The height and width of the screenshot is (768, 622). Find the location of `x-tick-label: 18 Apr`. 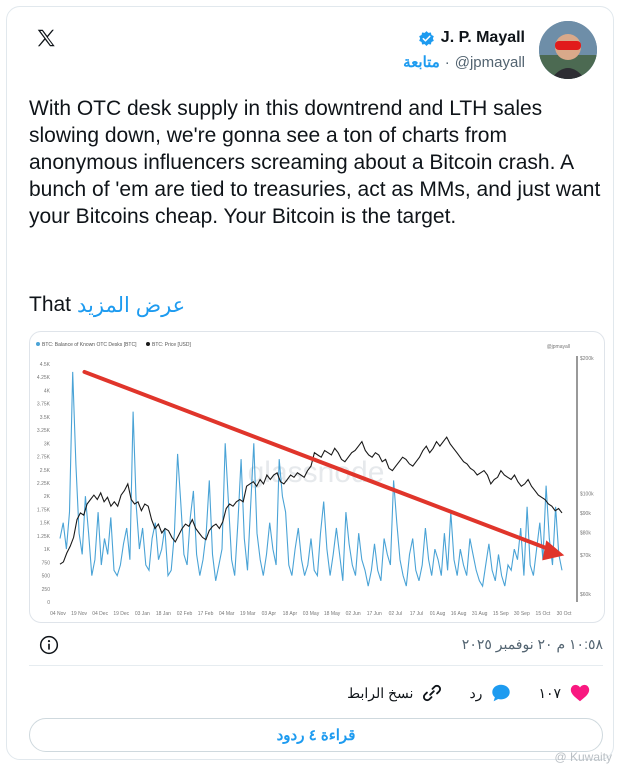

x-tick-label: 18 Apr is located at coordinates (290, 614).